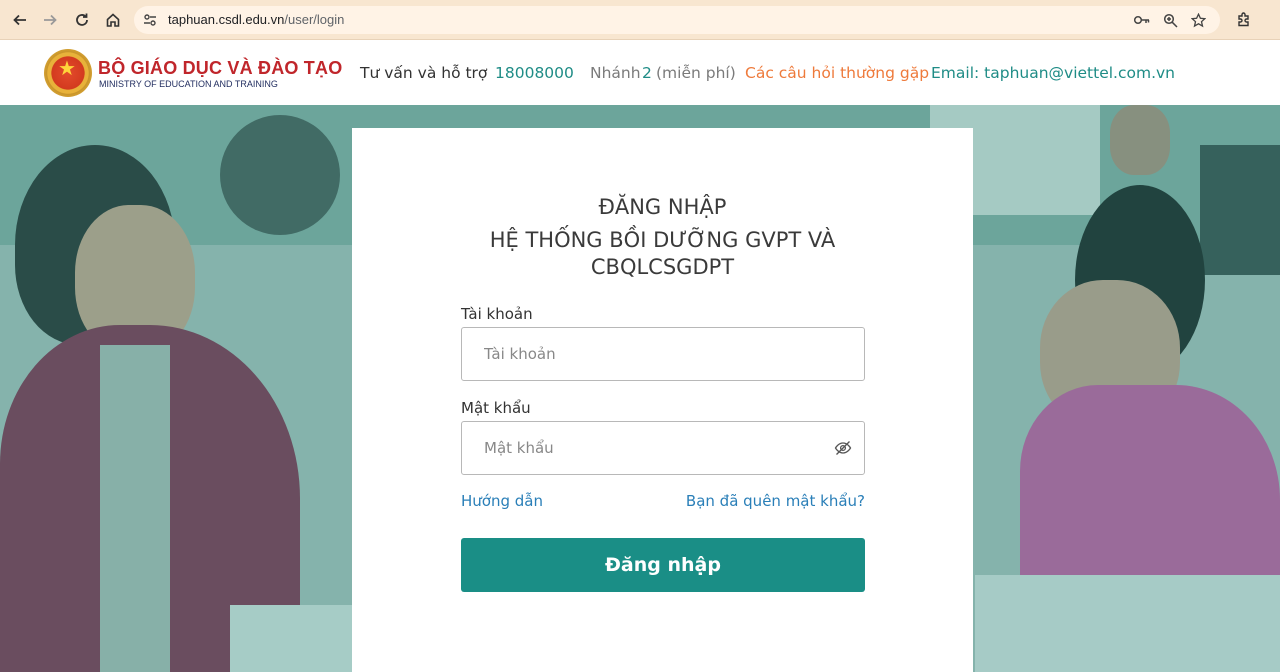  I want to click on hotline-number: 18008000, so click(534, 73).